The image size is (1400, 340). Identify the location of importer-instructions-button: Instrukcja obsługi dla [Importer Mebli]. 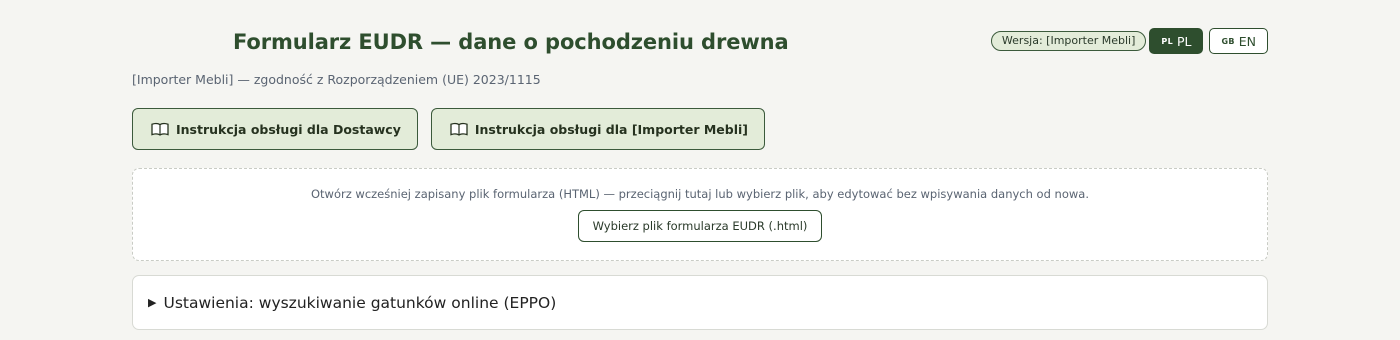
(598, 129).